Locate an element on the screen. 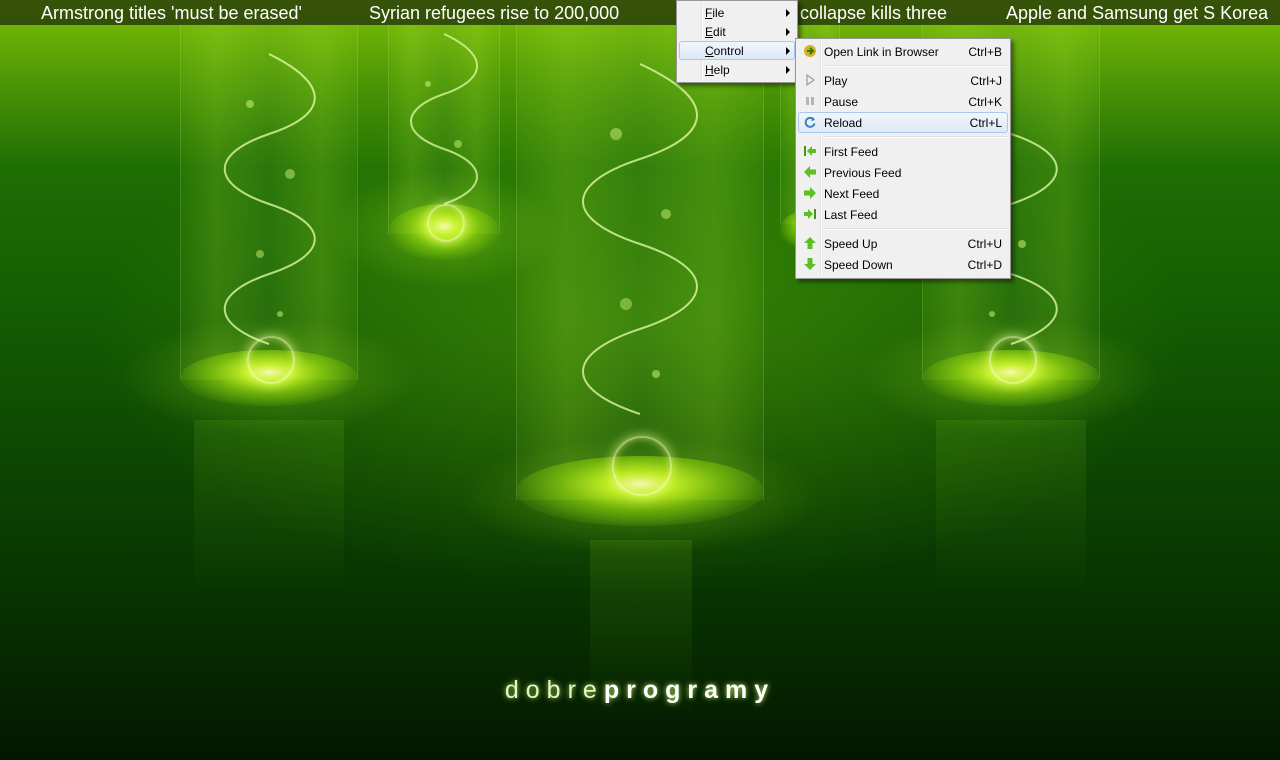 The image size is (1280, 760). previous-feed-icon is located at coordinates (810, 172).